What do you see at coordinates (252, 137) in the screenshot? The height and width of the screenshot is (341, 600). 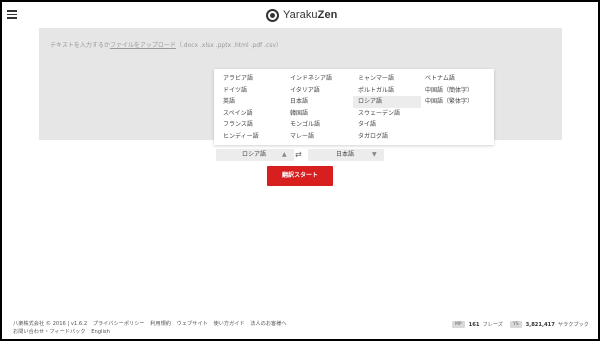 I see `language-option: ヒンディー語` at bounding box center [252, 137].